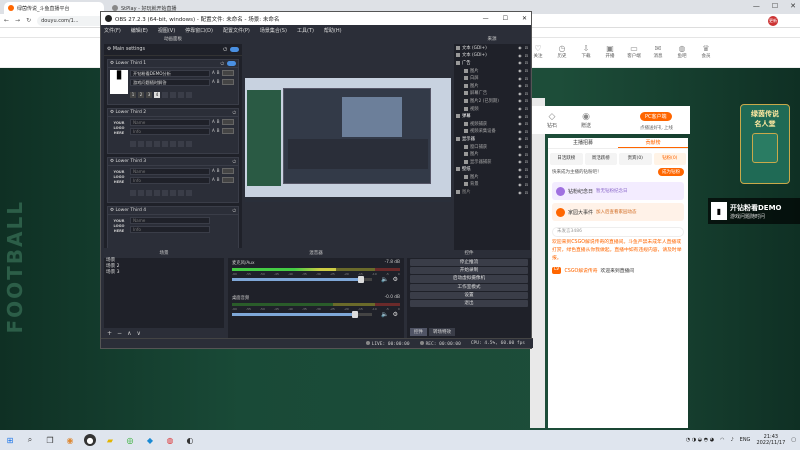 Image resolution: width=800 pixels, height=450 pixels. I want to click on start-virtual-camera-button: 启动虚拟摄像机, so click(469, 279).